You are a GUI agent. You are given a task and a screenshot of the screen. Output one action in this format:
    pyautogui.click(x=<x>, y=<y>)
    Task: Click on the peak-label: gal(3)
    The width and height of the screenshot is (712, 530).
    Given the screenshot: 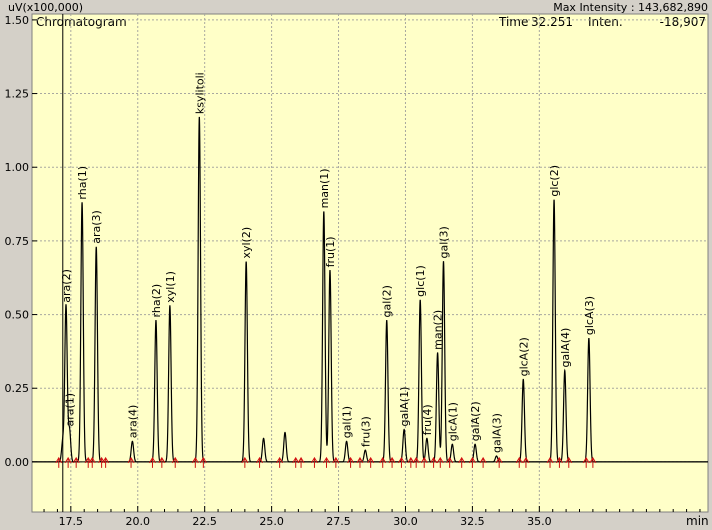 What is the action you would take?
    pyautogui.click(x=443, y=242)
    